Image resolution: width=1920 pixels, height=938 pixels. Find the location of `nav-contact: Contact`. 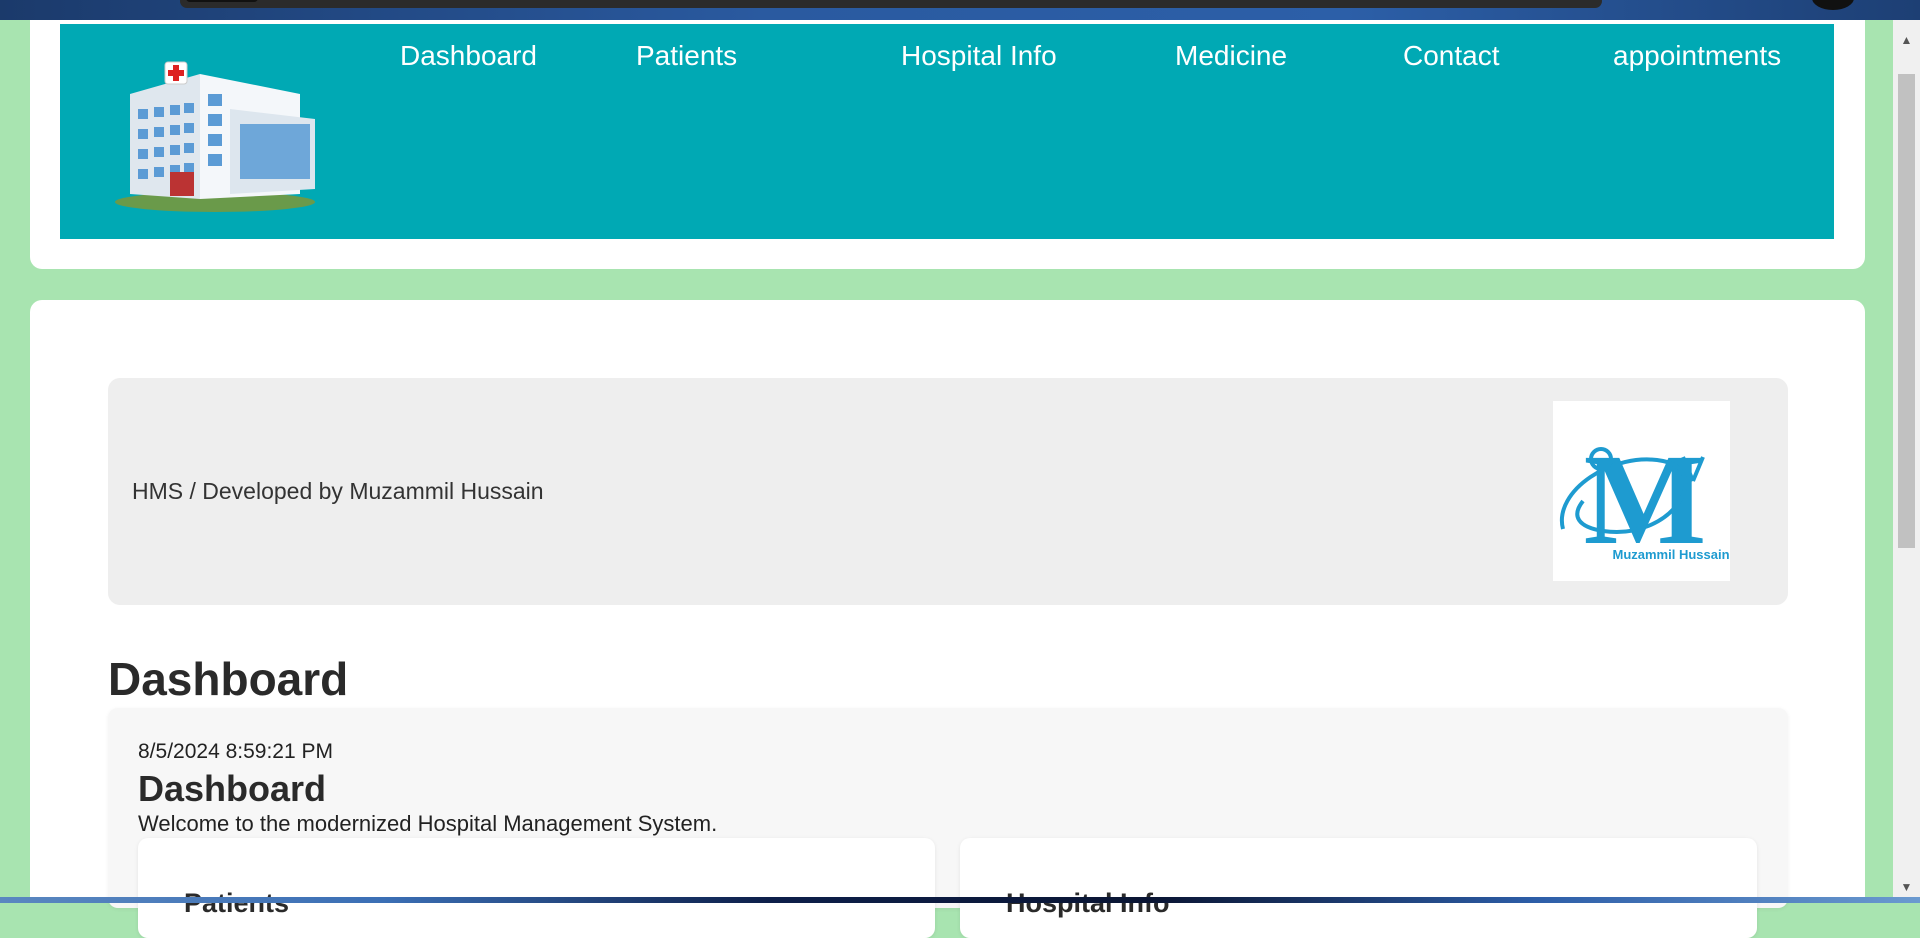

nav-contact: Contact is located at coordinates (1451, 56).